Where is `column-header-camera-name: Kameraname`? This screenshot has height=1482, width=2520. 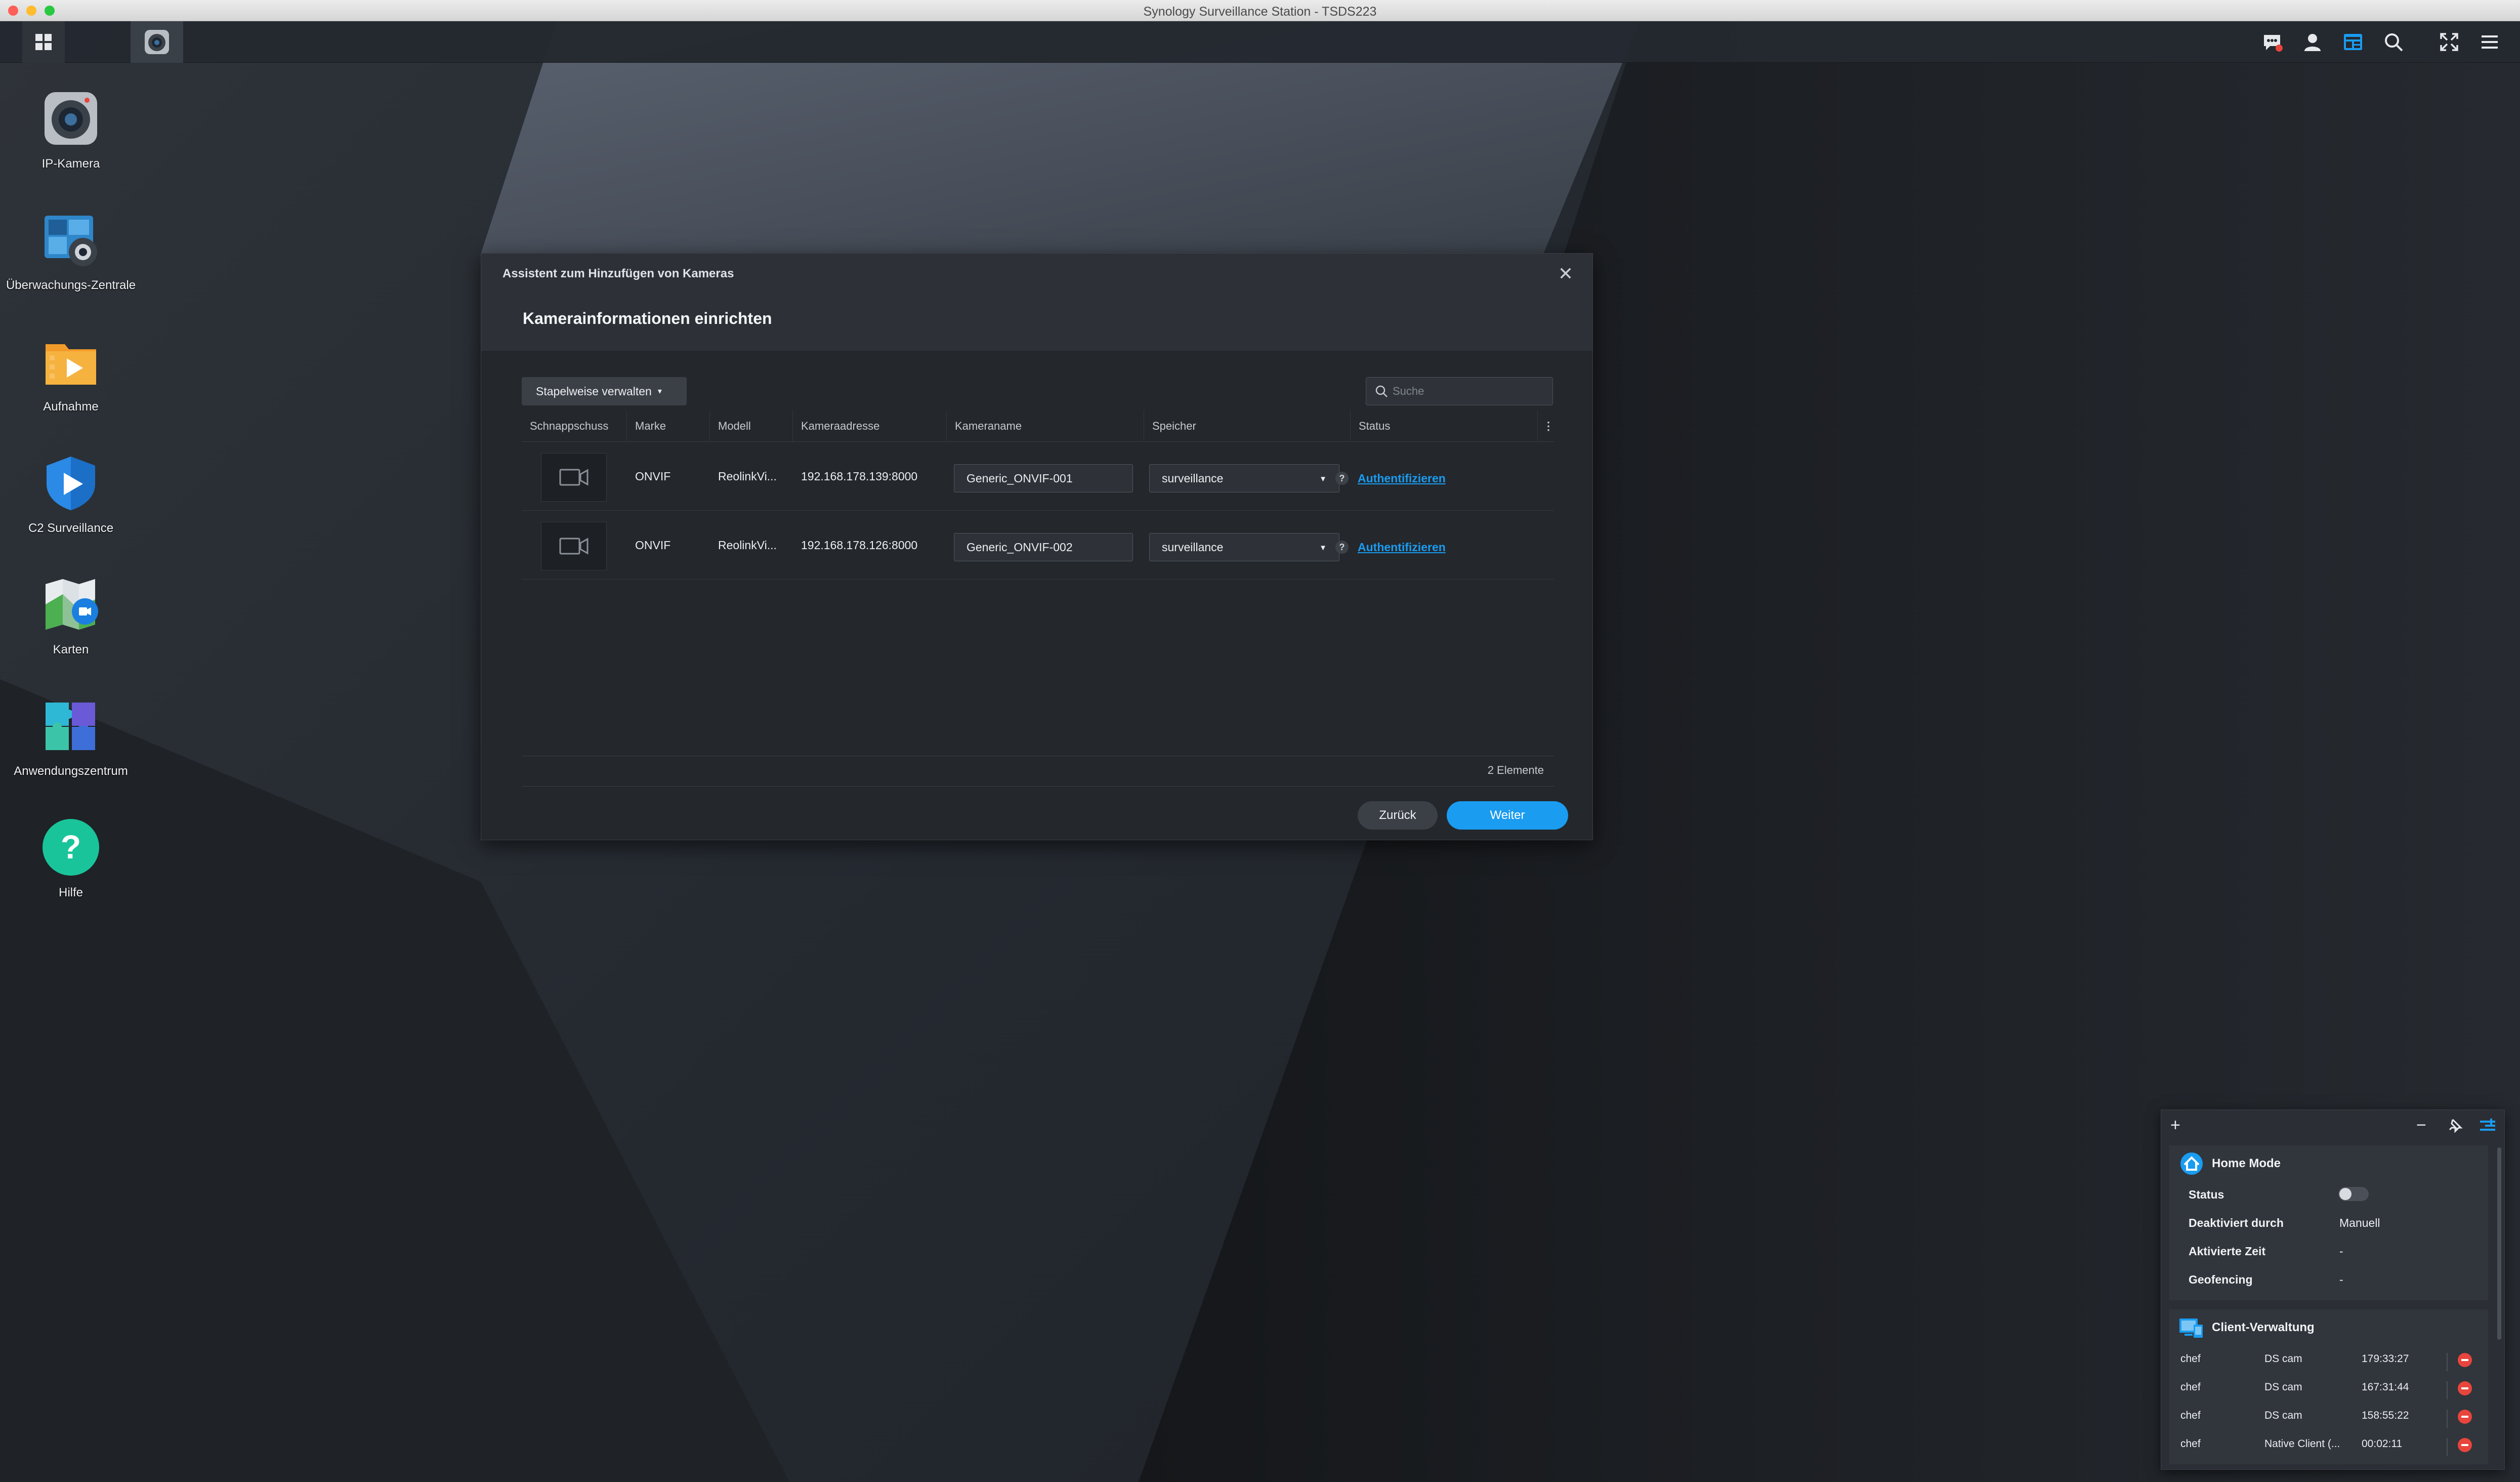 column-header-camera-name: Kameraname is located at coordinates (1045, 426).